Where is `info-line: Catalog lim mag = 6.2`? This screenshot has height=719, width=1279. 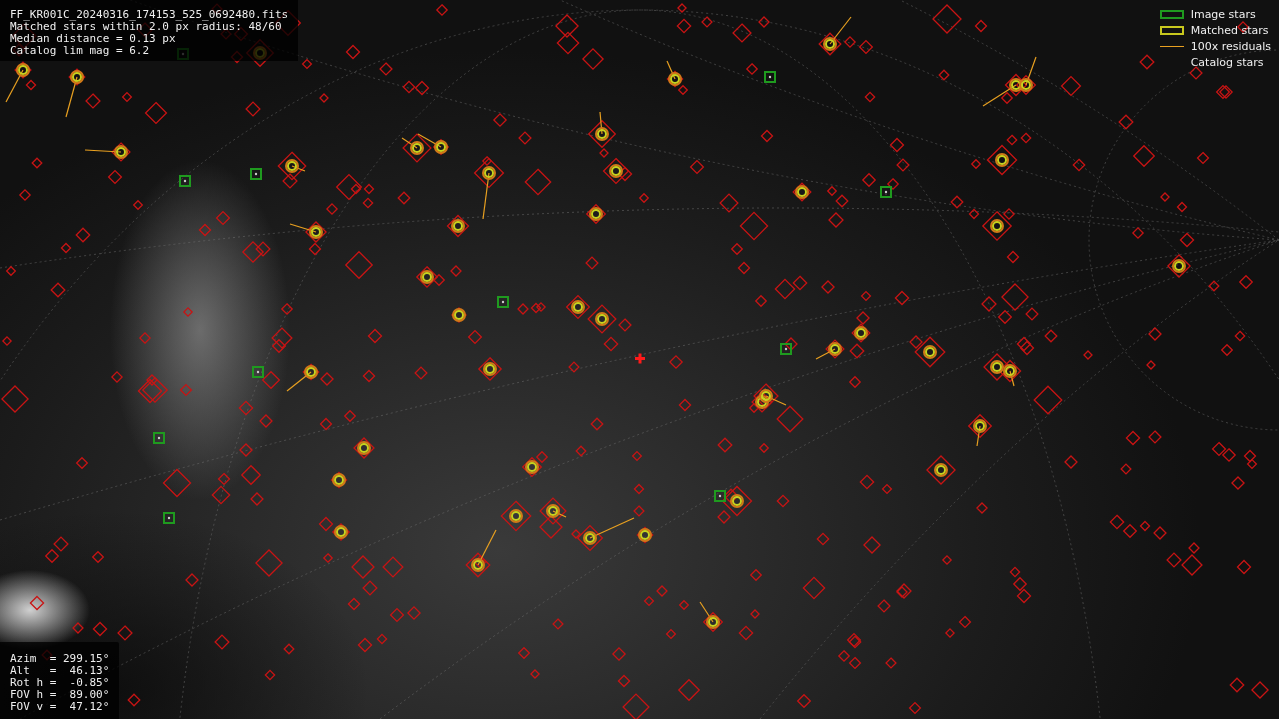
info-line: Catalog lim mag = 6.2 is located at coordinates (80, 51).